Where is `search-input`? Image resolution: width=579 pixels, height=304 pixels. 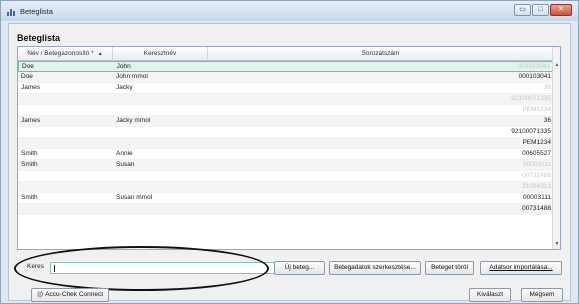 search-input is located at coordinates (164, 268).